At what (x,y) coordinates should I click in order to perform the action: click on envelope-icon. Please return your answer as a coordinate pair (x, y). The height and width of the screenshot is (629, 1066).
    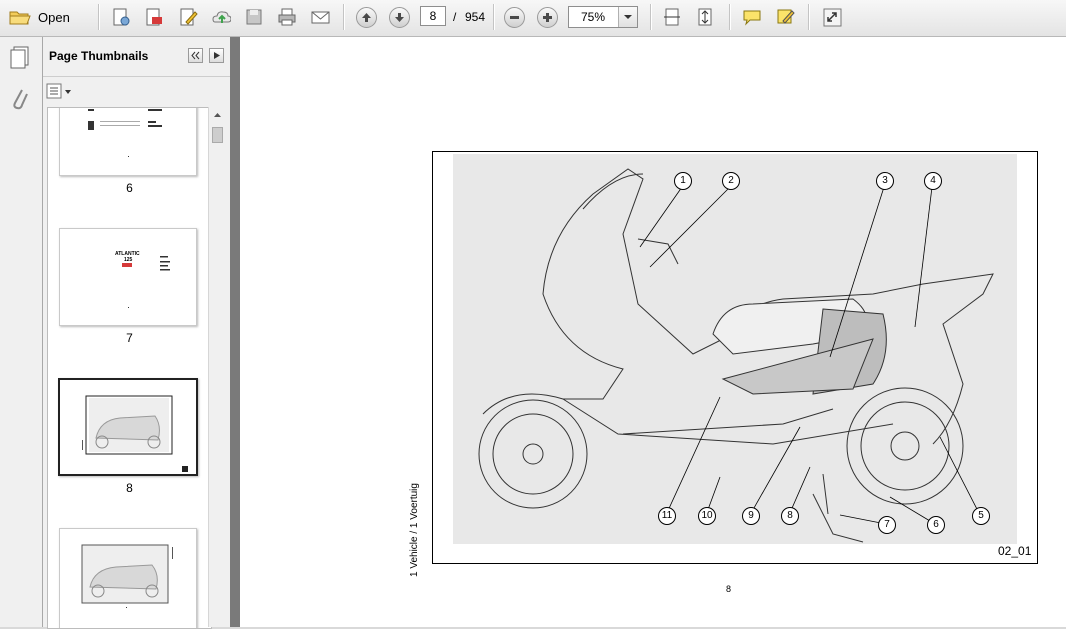
    Looking at the image, I should click on (320, 17).